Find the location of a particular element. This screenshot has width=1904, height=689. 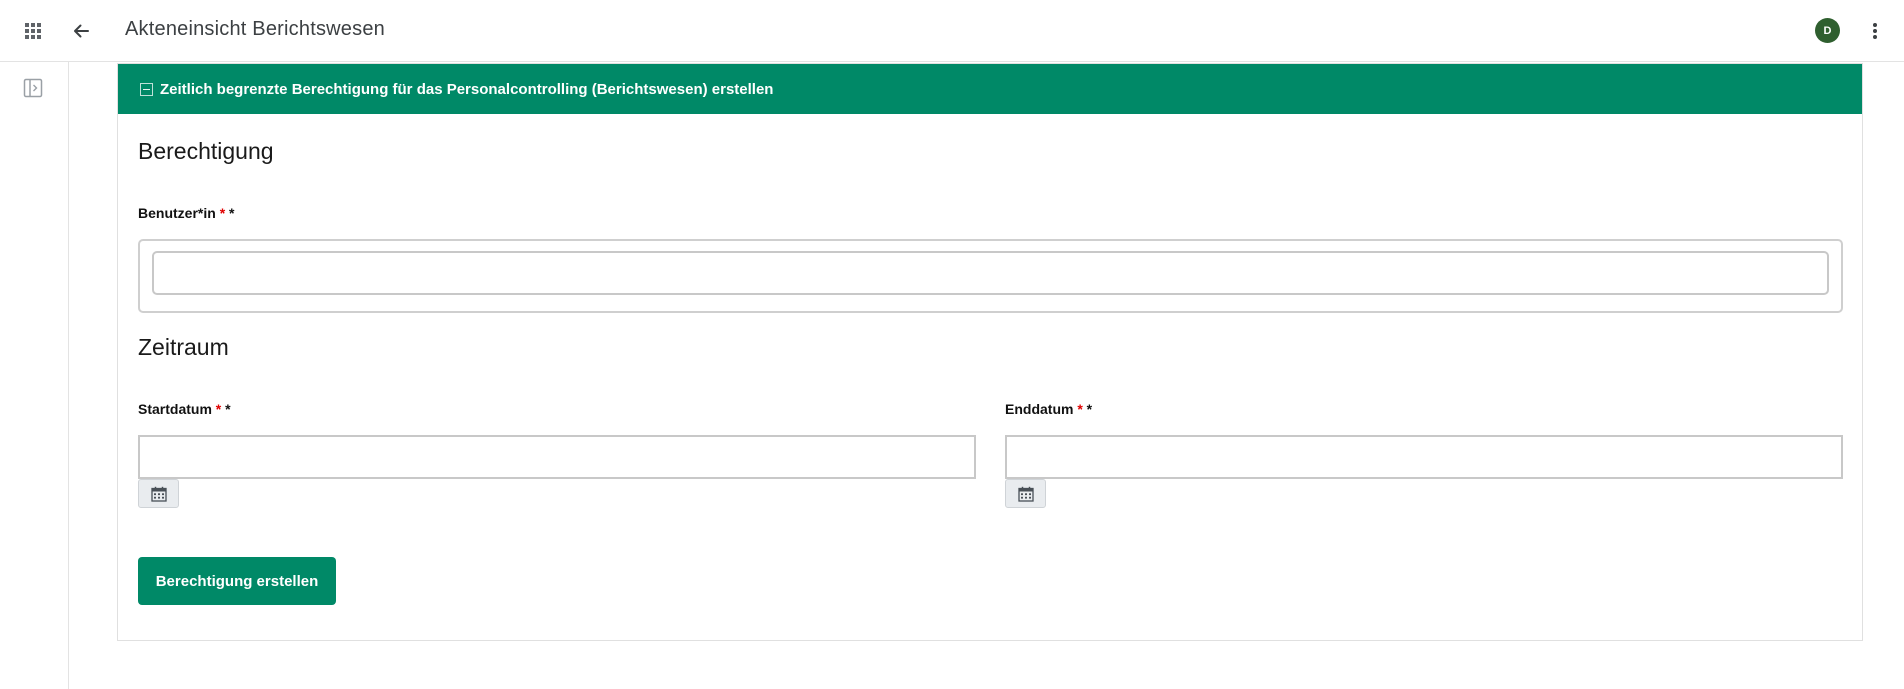

create-permission-button: Berechtigung erstellen is located at coordinates (237, 581).